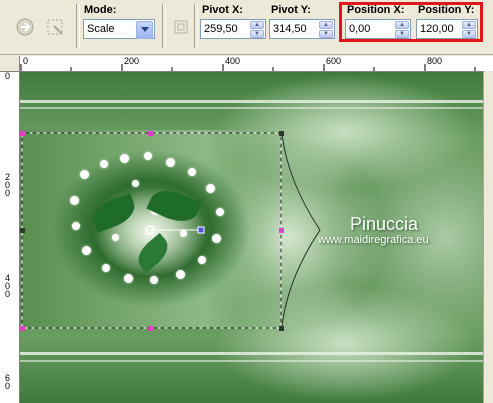  Describe the element at coordinates (181, 27) in the screenshot. I see `perspective-icon` at that location.